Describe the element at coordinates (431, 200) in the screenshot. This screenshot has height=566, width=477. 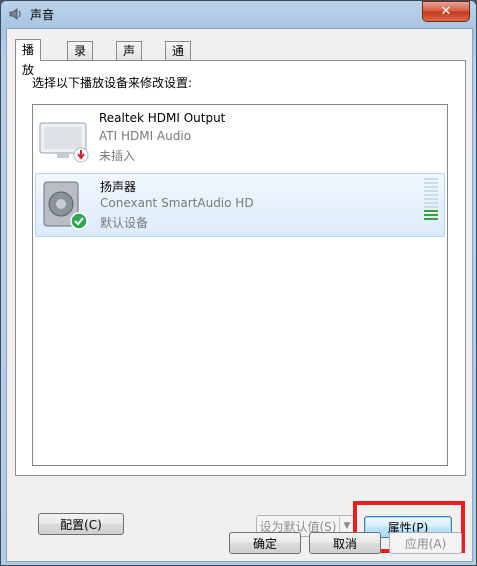
I see `volume-level-meter` at that location.